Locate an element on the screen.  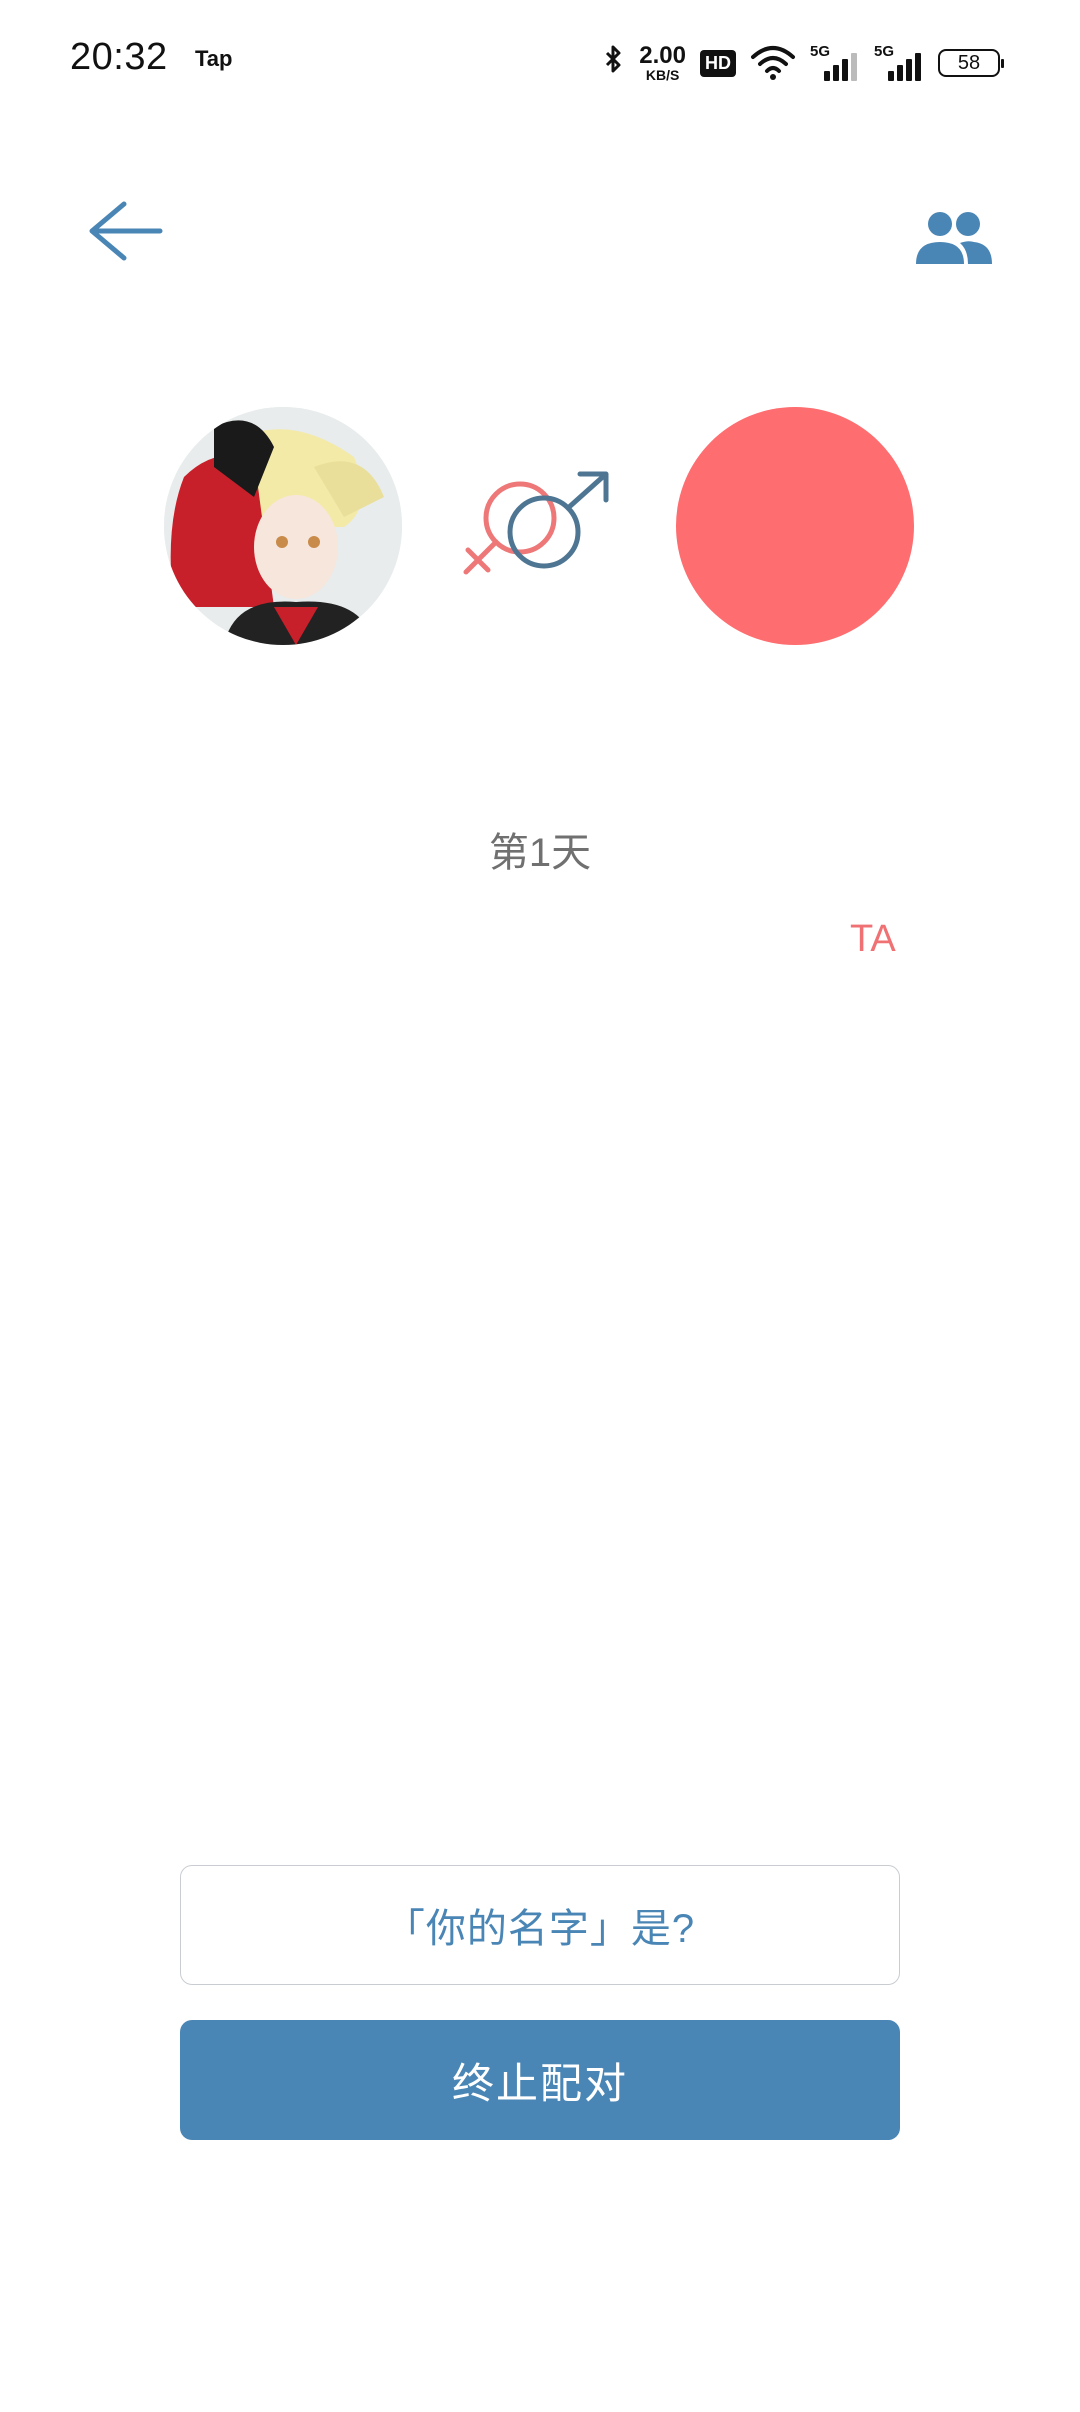
end-pair-button: 终止配对 is located at coordinates (540, 2080).